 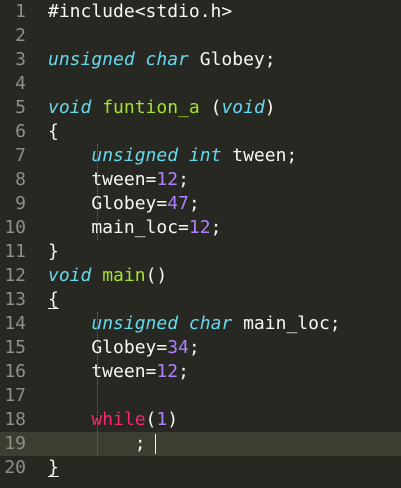 I want to click on line-number: 12, so click(x=15, y=275).